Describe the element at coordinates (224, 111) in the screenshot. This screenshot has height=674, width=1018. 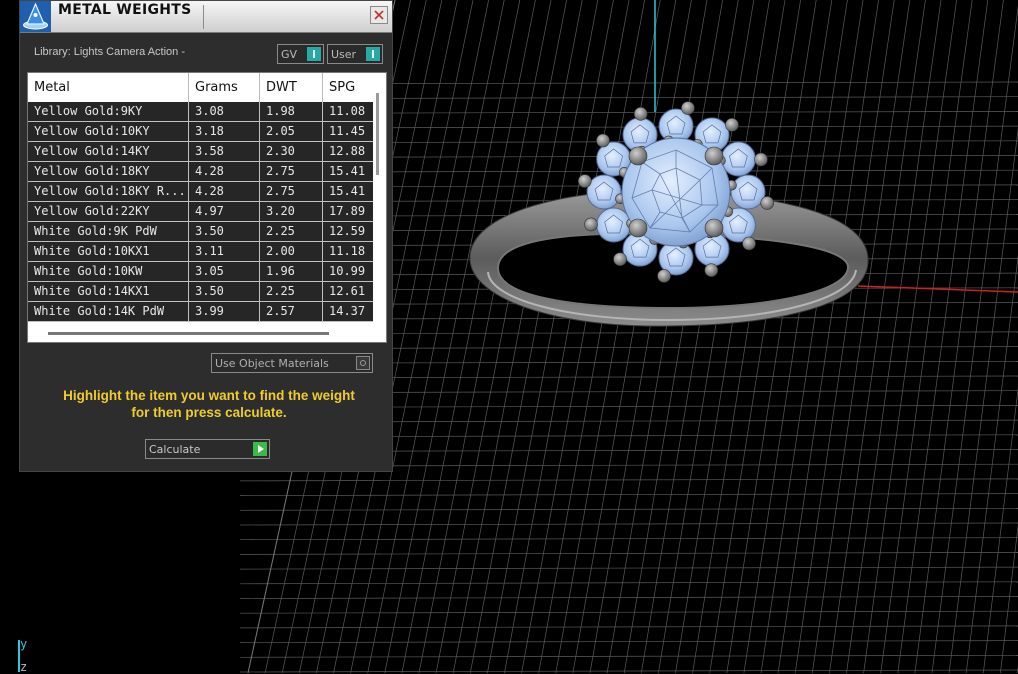
I see `cell-grams: 3.08` at that location.